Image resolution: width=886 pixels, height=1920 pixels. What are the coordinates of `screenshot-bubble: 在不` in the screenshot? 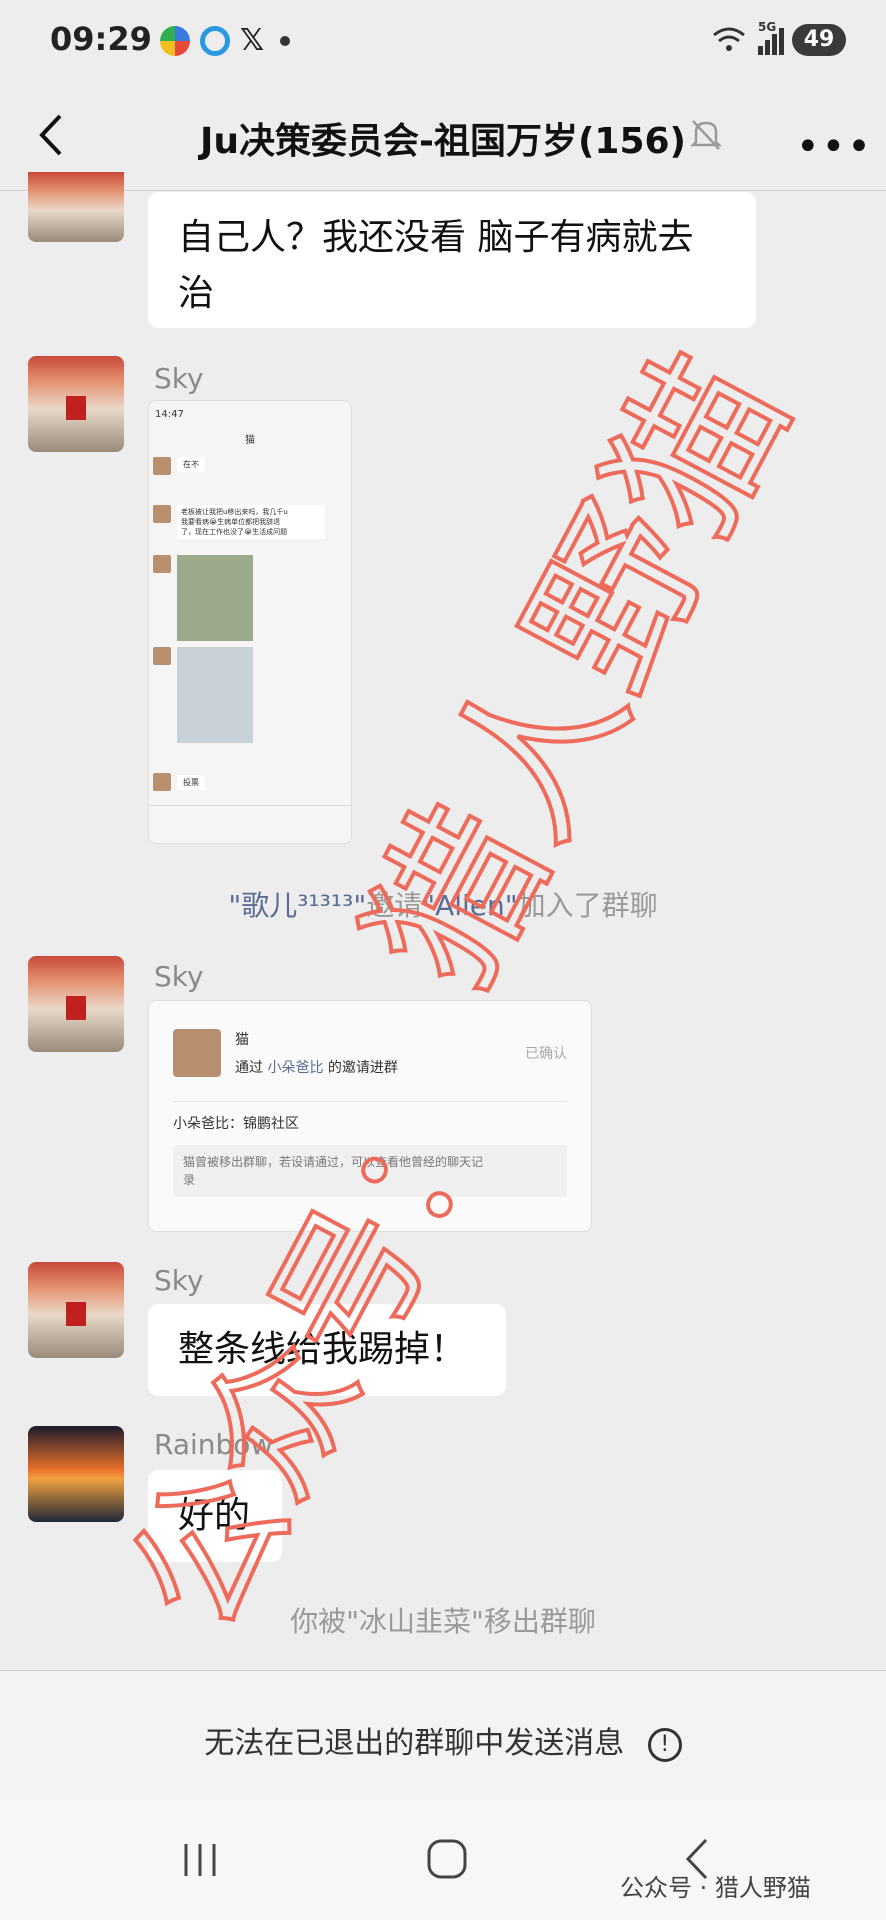 It's located at (191, 464).